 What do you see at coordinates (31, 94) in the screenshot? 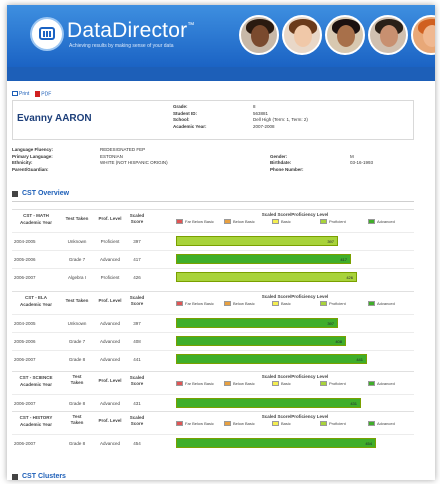
I see `report-toolbar: Print PDF` at bounding box center [31, 94].